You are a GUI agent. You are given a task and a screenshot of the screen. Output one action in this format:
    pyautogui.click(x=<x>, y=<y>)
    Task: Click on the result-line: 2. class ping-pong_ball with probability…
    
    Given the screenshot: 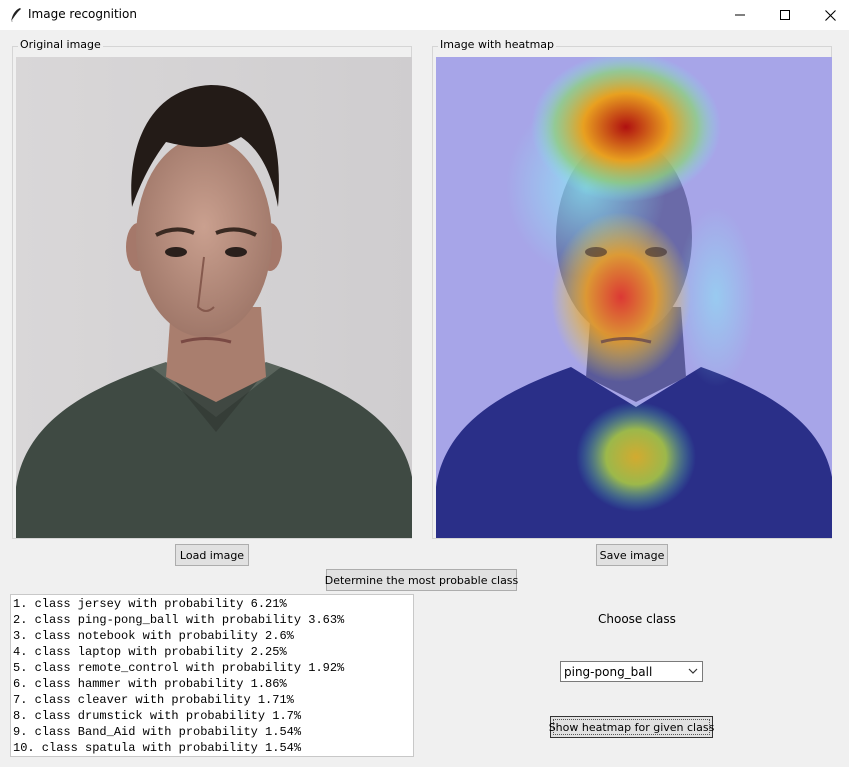 What is the action you would take?
    pyautogui.click(x=179, y=620)
    